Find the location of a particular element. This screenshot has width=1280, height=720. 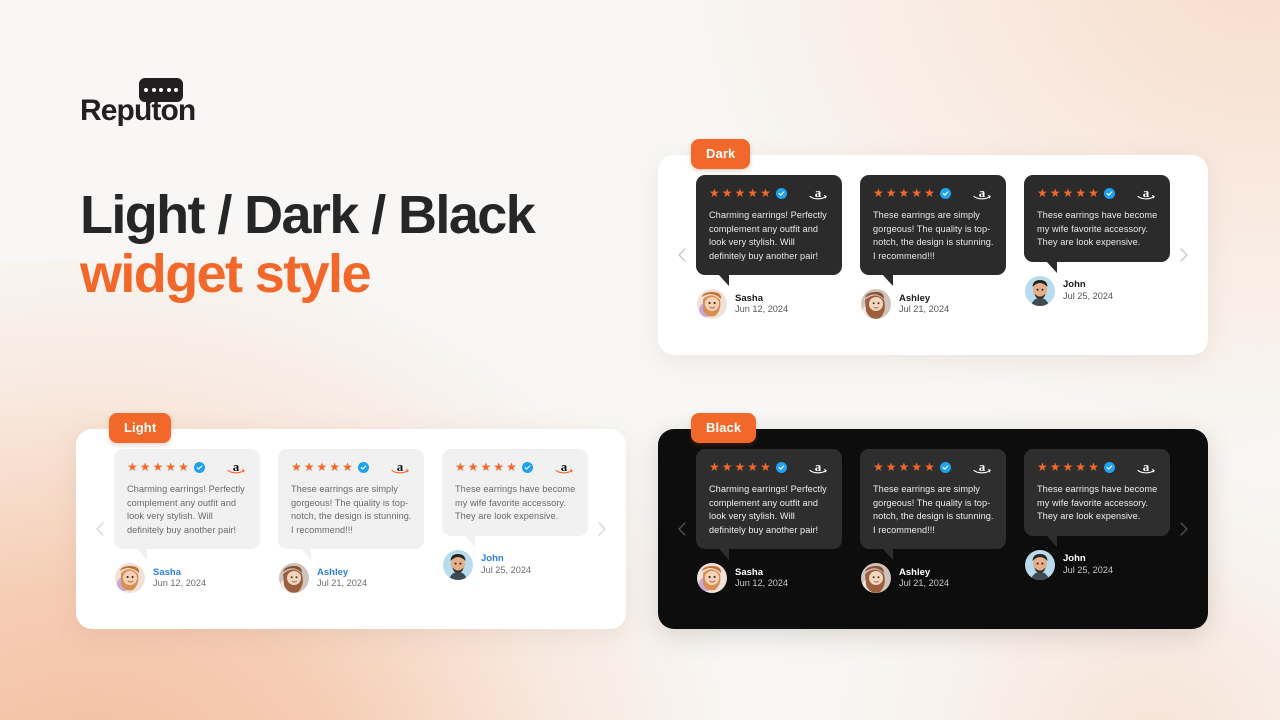

carousel-prev-black is located at coordinates (682, 529).